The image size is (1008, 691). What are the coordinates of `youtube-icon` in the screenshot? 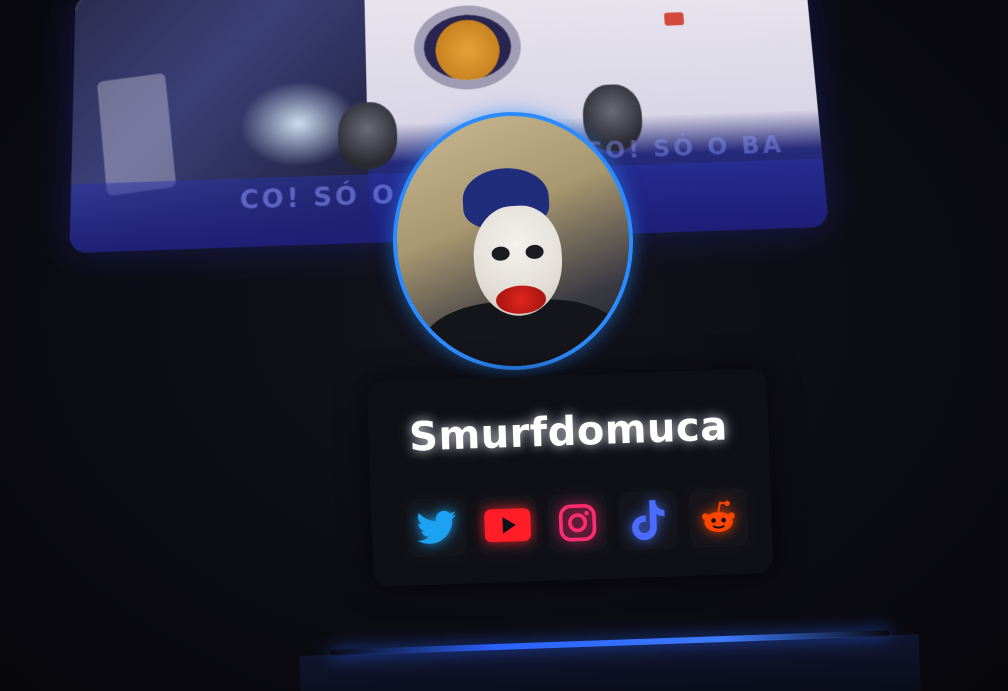 It's located at (507, 525).